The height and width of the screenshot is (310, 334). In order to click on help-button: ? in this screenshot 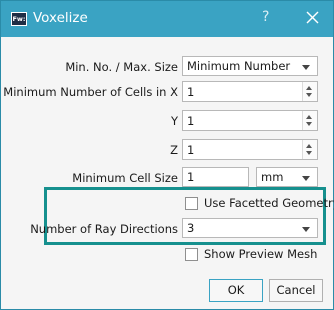, I will do `click(265, 17)`.